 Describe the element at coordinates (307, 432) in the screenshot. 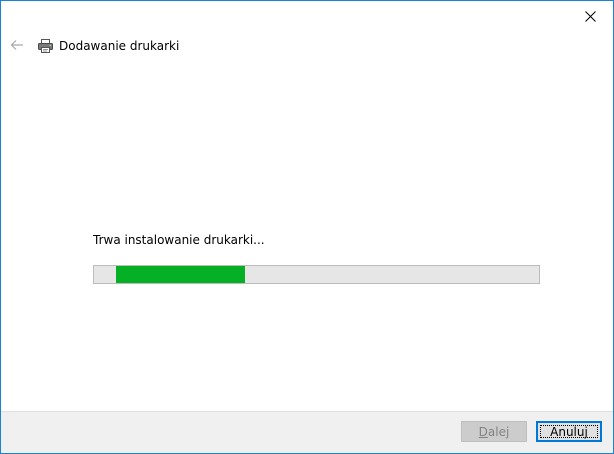

I see `dialog-footer: Dalej Anuluj` at that location.